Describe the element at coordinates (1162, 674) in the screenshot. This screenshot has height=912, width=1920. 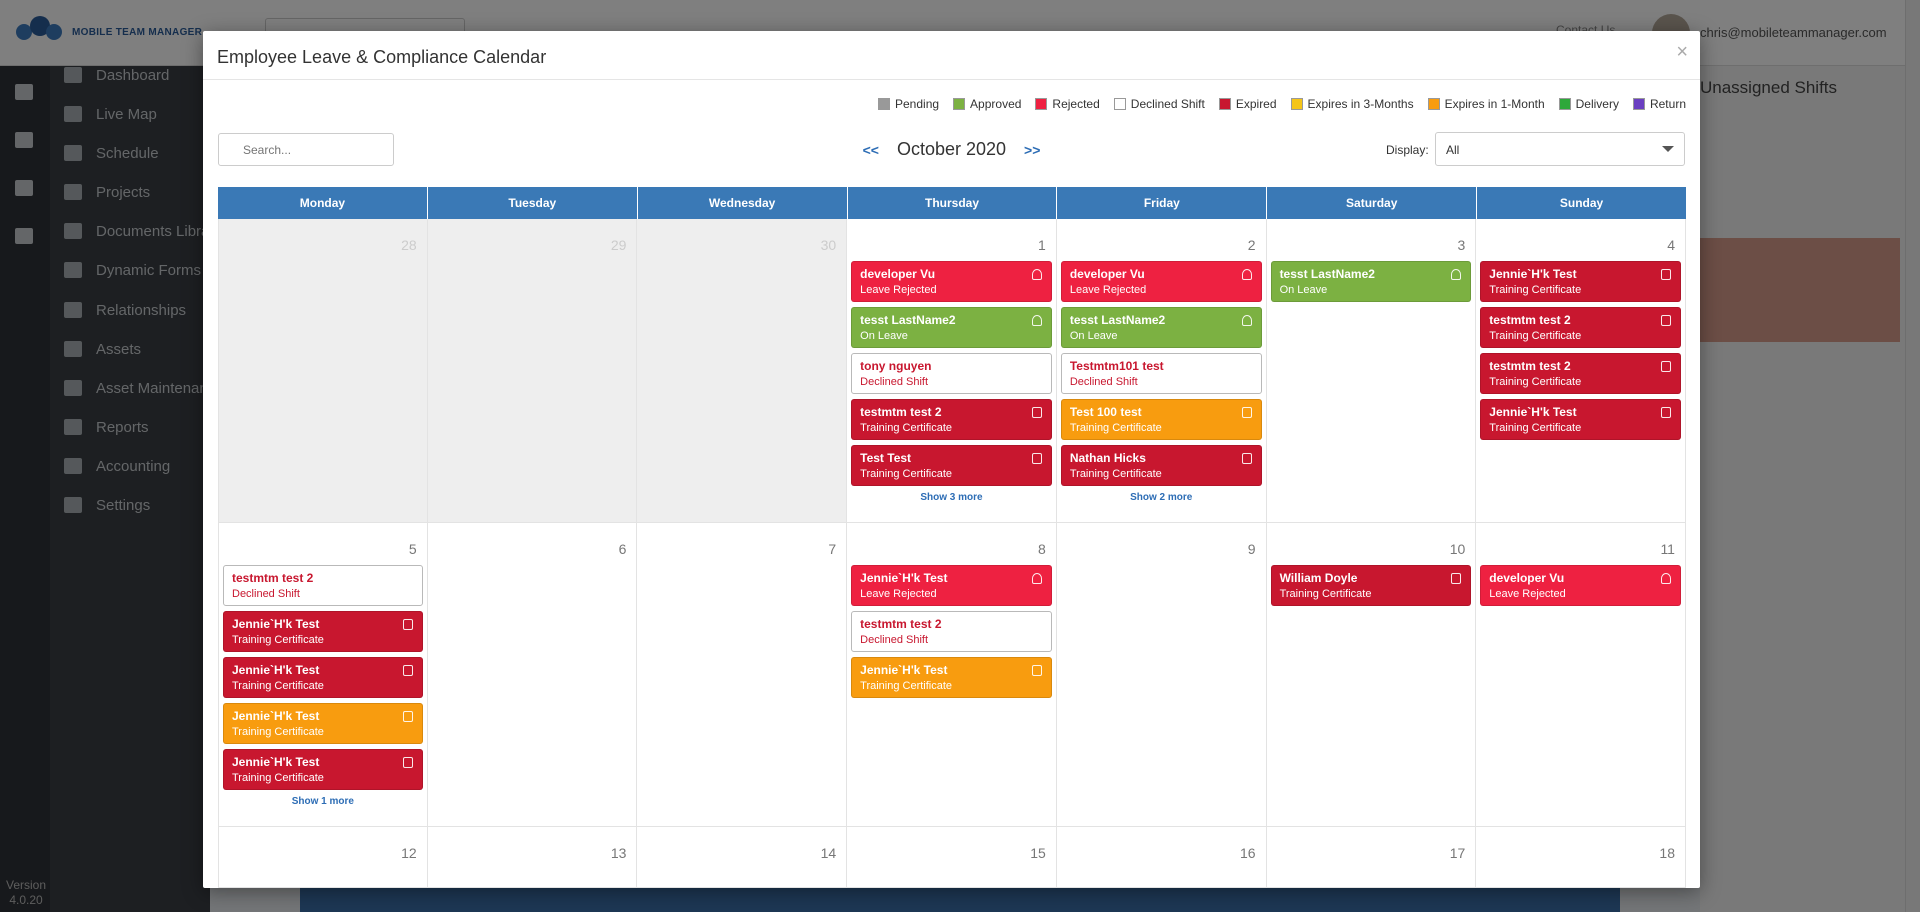
I see `calendar-day: 9` at that location.